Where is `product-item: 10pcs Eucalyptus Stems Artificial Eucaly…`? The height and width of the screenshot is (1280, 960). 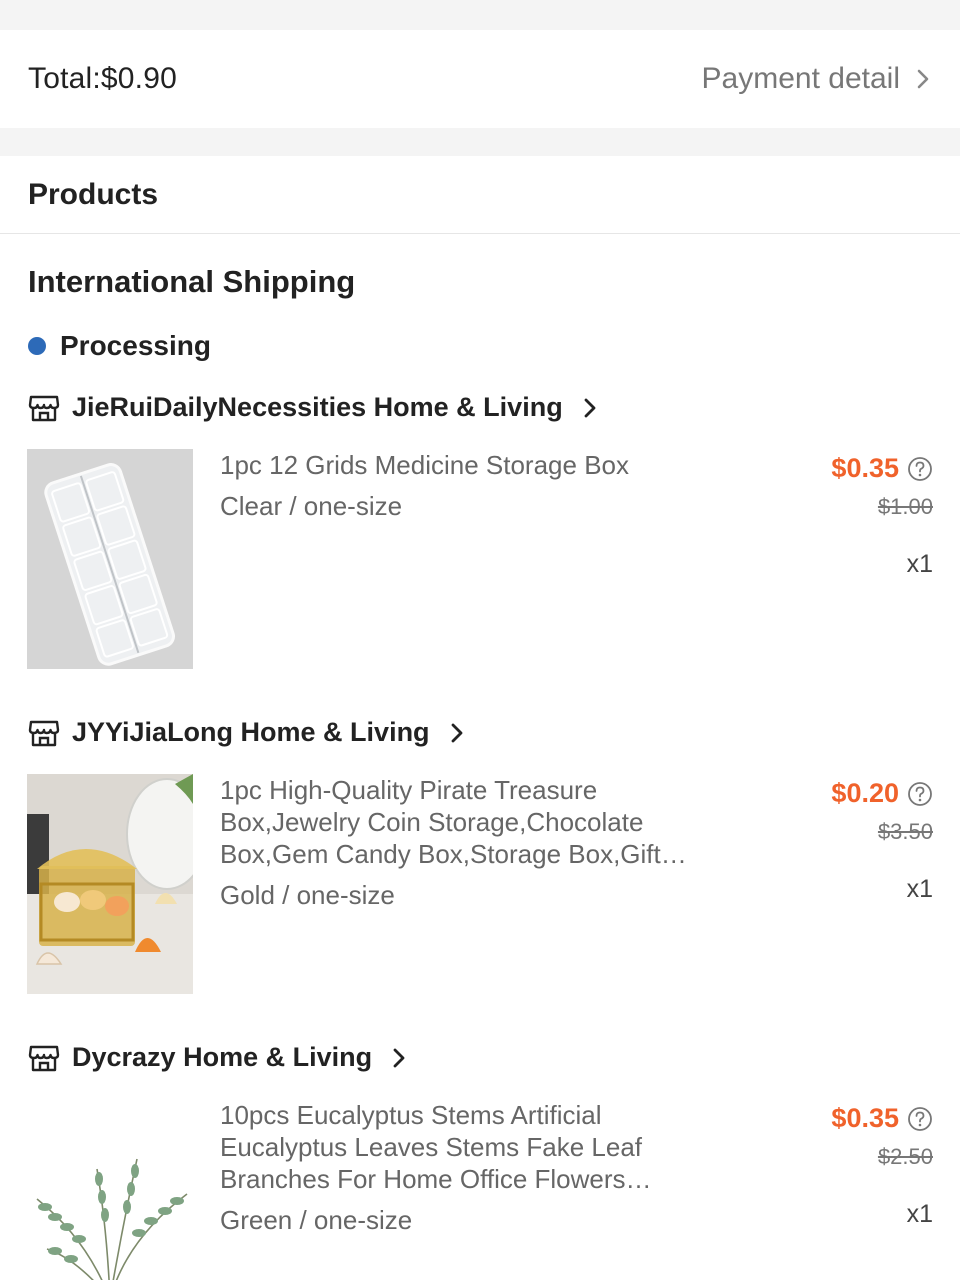
product-item: 10pcs Eucalyptus Stems Artificial Eucaly… is located at coordinates (480, 1189).